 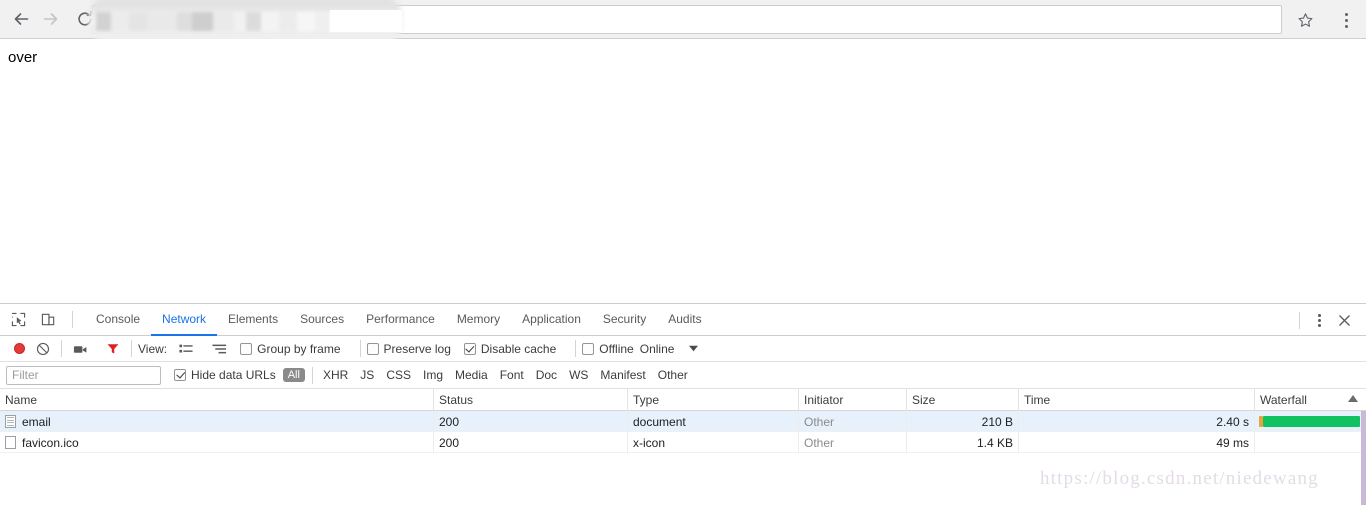 I want to click on star-icon, so click(x=1305, y=19).